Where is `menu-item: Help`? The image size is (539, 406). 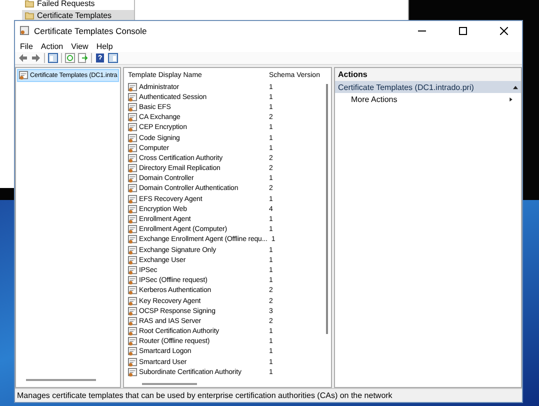
menu-item: Help is located at coordinates (104, 46).